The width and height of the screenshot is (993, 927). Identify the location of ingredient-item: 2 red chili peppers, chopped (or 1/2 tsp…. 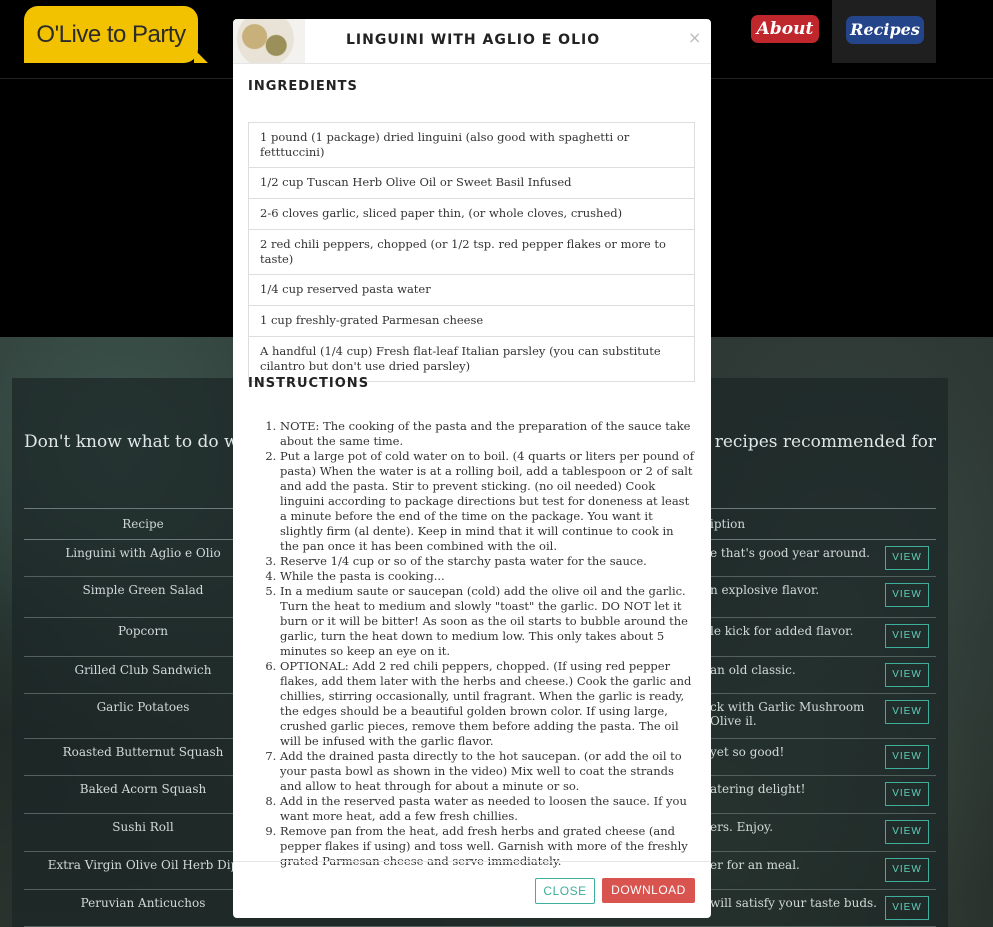
(471, 252).